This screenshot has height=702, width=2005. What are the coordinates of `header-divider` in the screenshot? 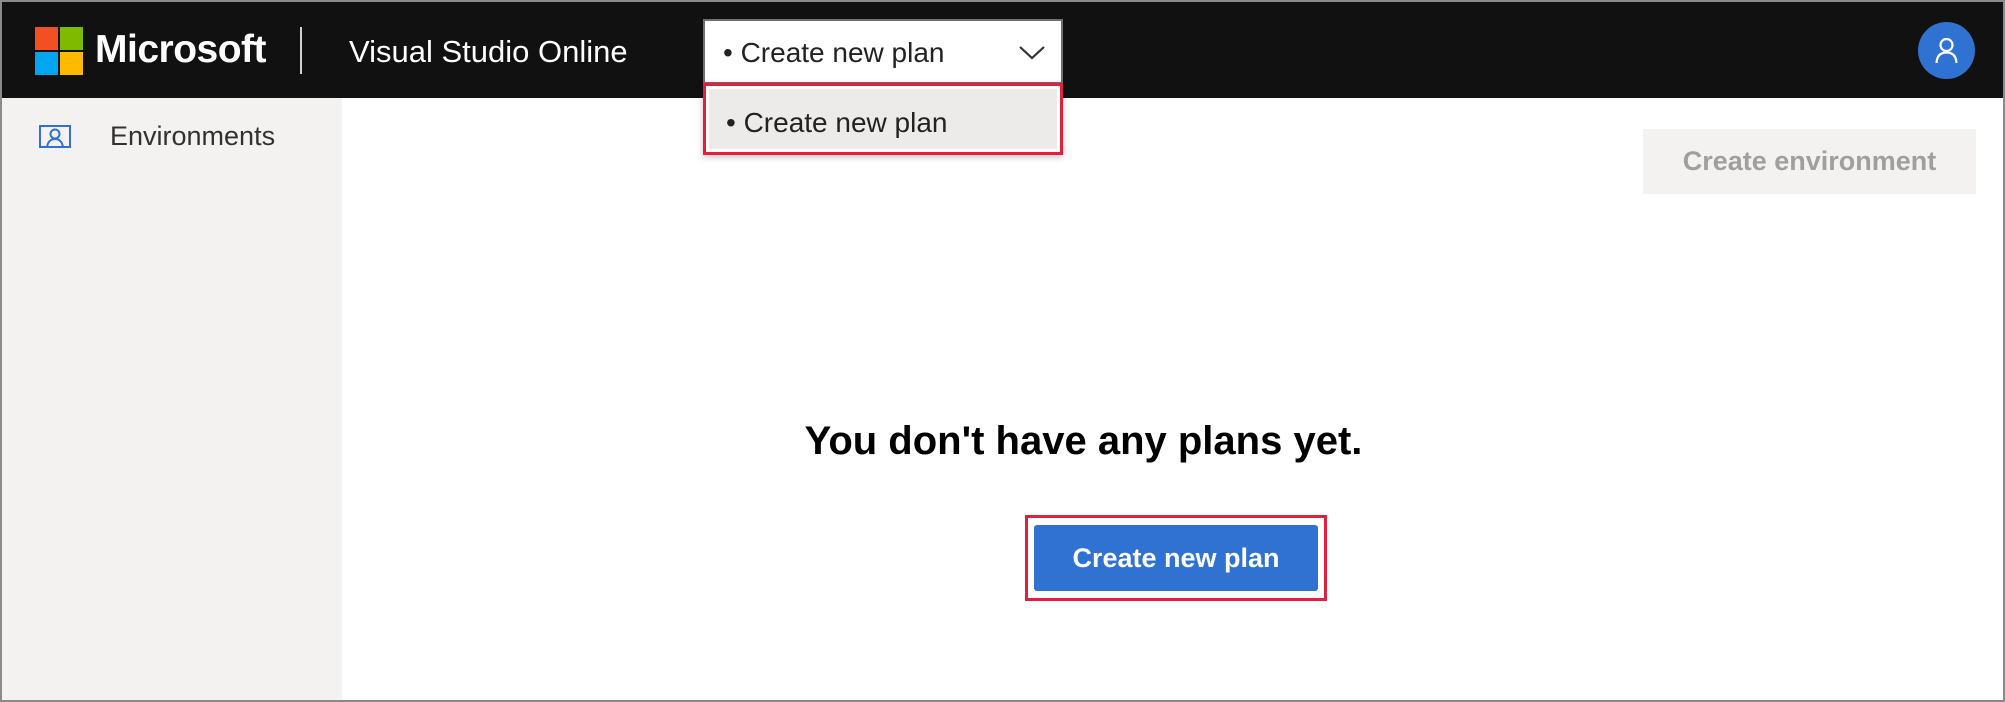 It's located at (301, 50).